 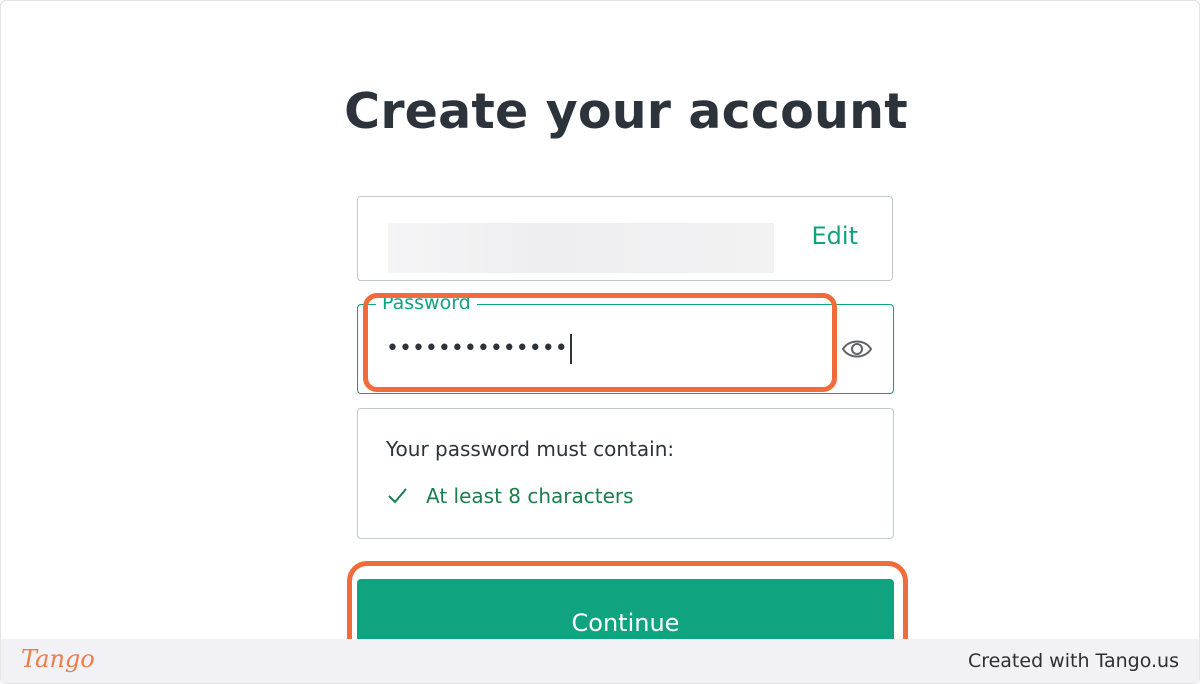 I want to click on eye-icon, so click(x=857, y=349).